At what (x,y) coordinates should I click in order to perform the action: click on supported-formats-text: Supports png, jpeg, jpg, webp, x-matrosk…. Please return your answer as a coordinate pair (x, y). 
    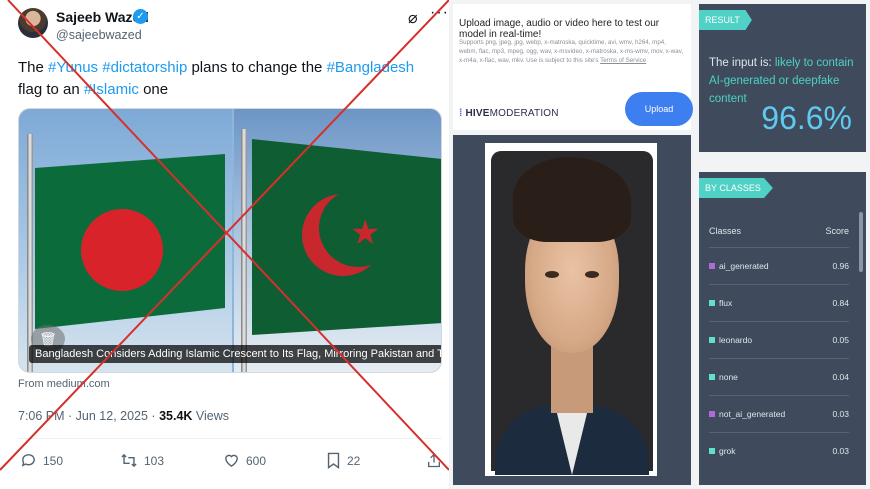
    Looking at the image, I should click on (571, 51).